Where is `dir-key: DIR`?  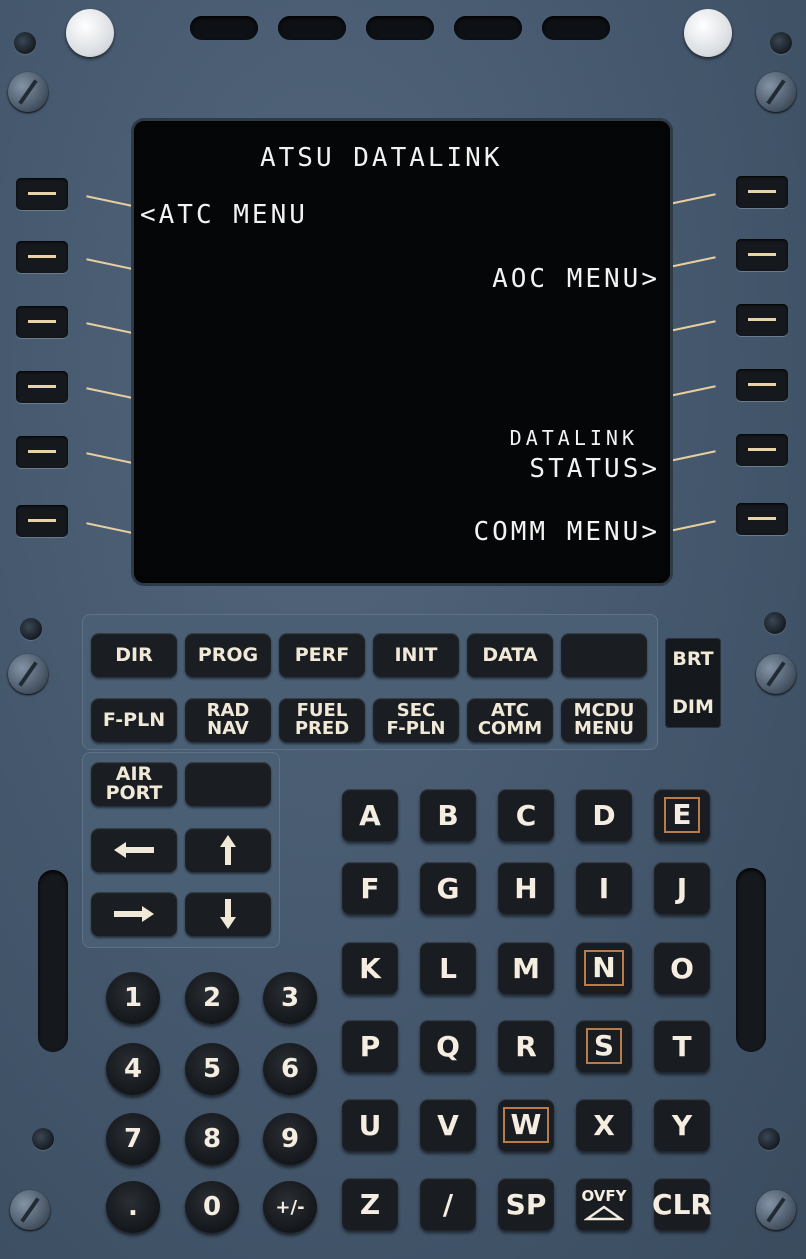 dir-key: DIR is located at coordinates (134, 655).